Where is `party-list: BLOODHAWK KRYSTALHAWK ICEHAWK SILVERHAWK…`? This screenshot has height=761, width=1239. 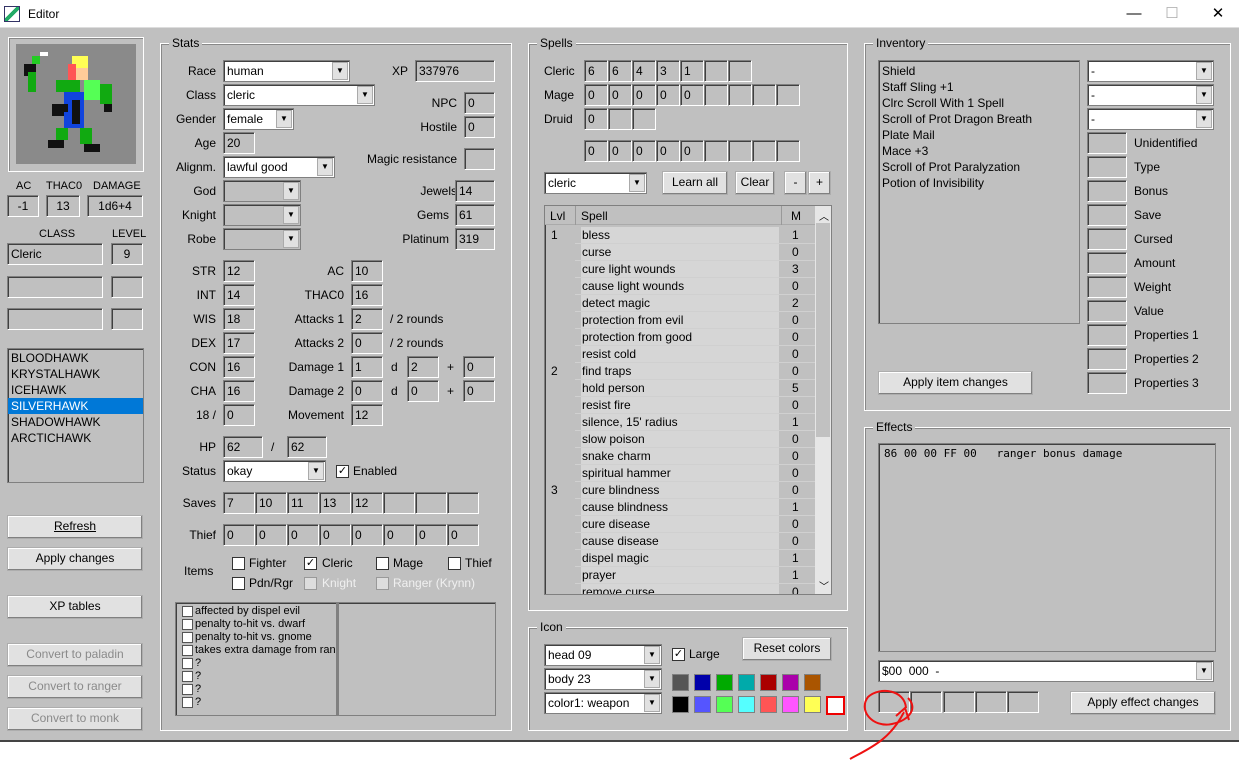
party-list: BLOODHAWK KRYSTALHAWK ICEHAWK SILVERHAWK… is located at coordinates (75, 415).